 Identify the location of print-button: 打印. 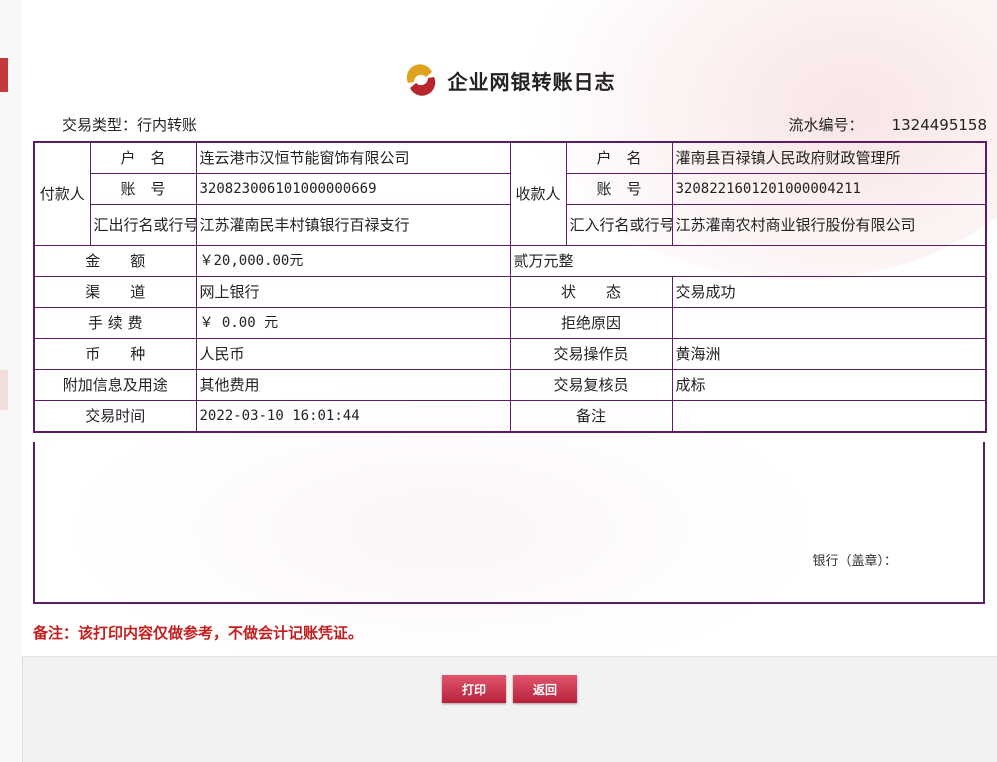
(474, 689).